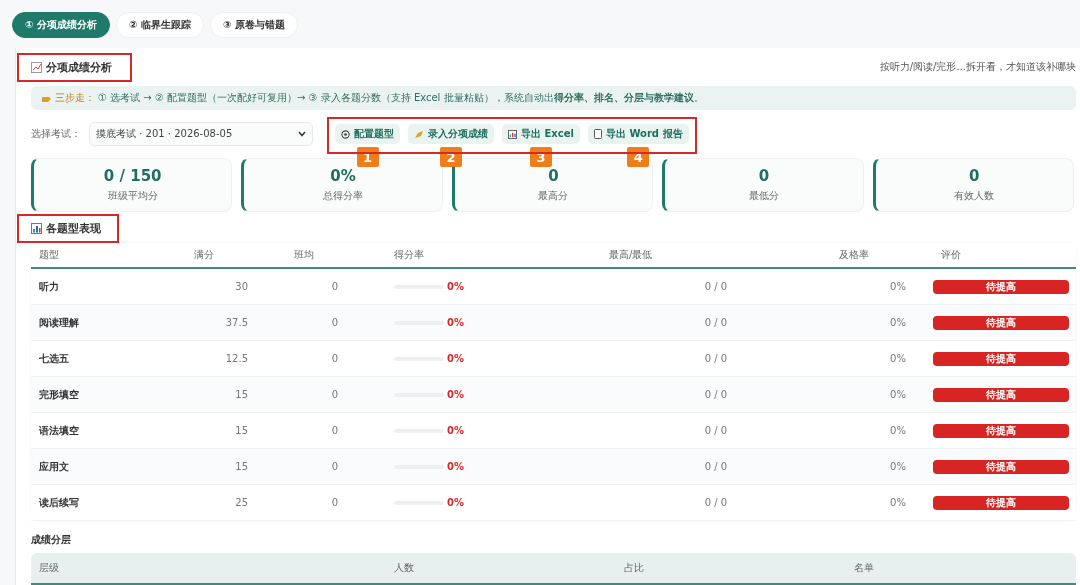  Describe the element at coordinates (345, 134) in the screenshot. I see `gear-icon` at that location.